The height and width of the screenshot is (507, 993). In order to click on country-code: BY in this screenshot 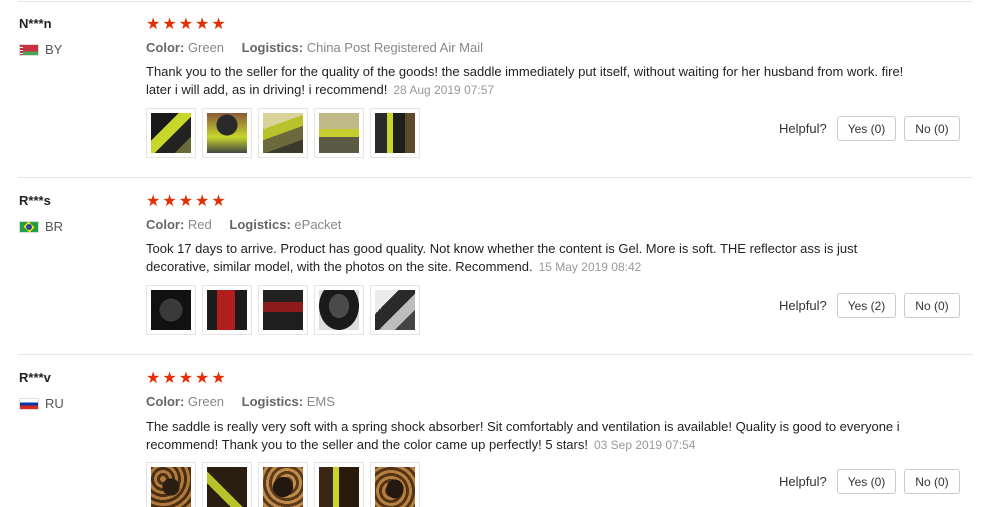, I will do `click(54, 49)`.